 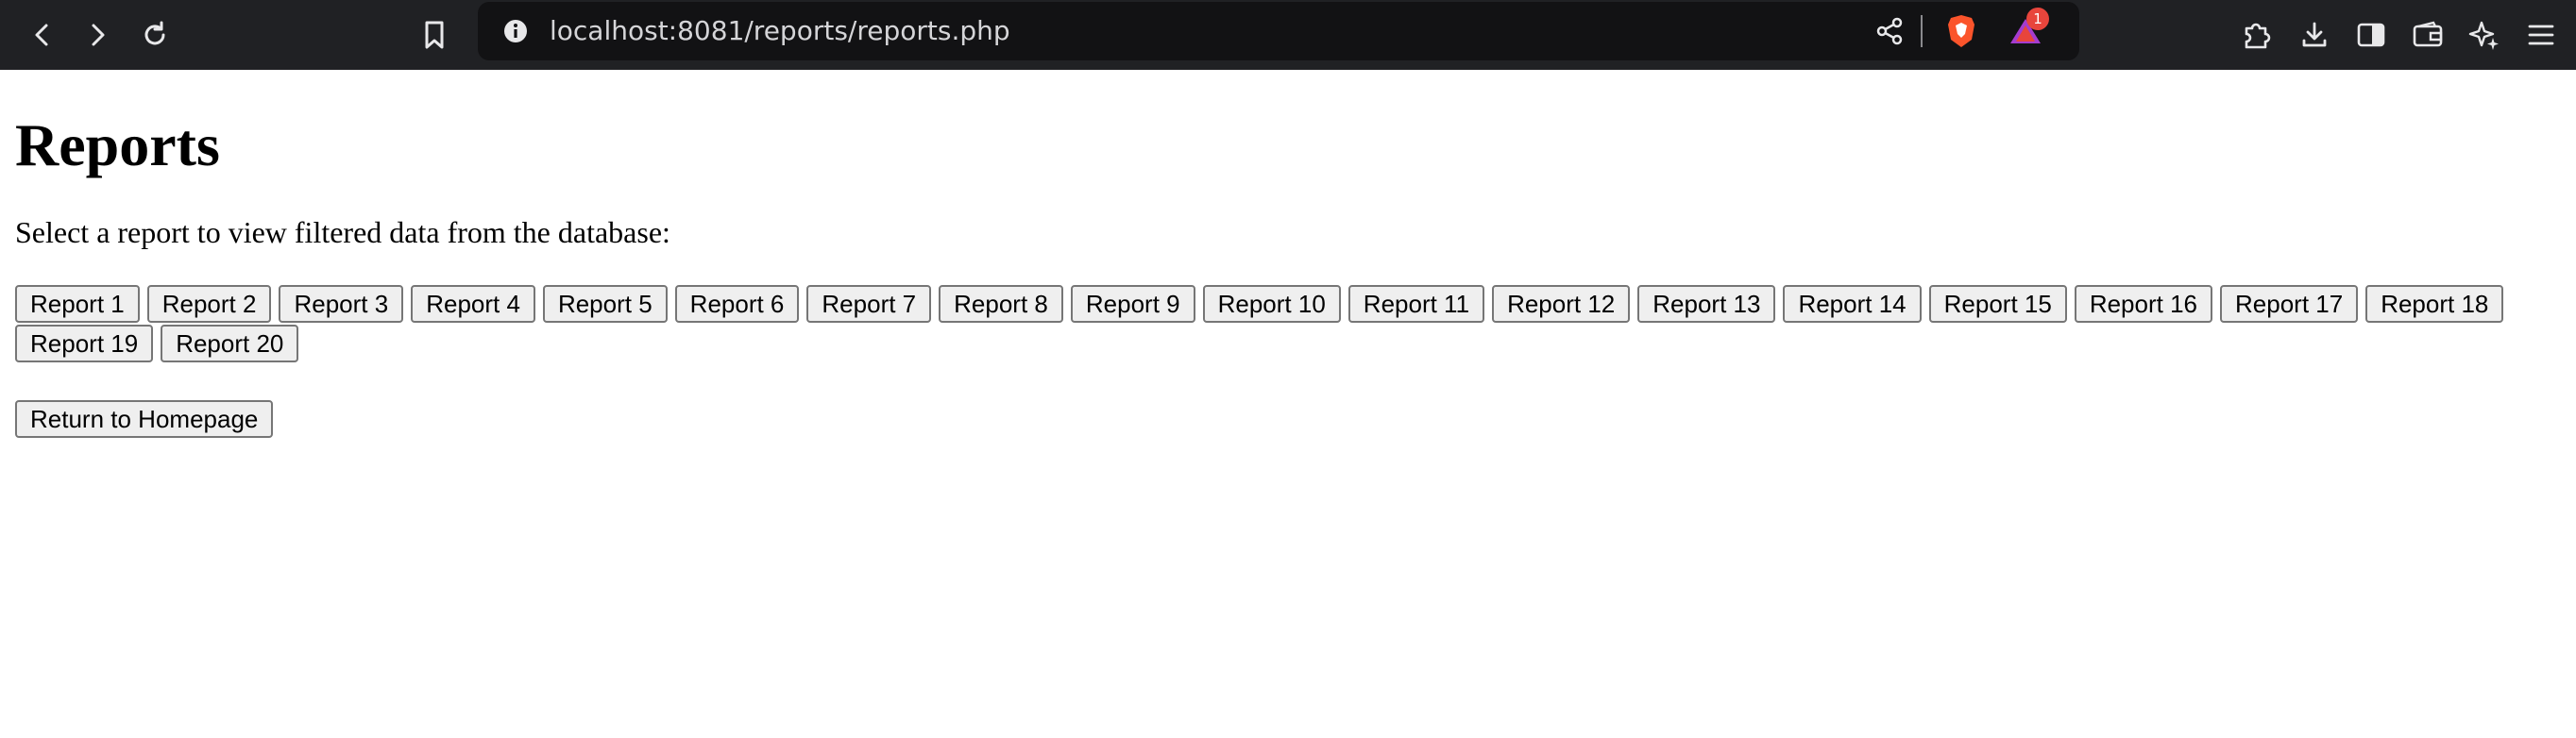 What do you see at coordinates (144, 419) in the screenshot?
I see `return-home-button: Return to Homepage` at bounding box center [144, 419].